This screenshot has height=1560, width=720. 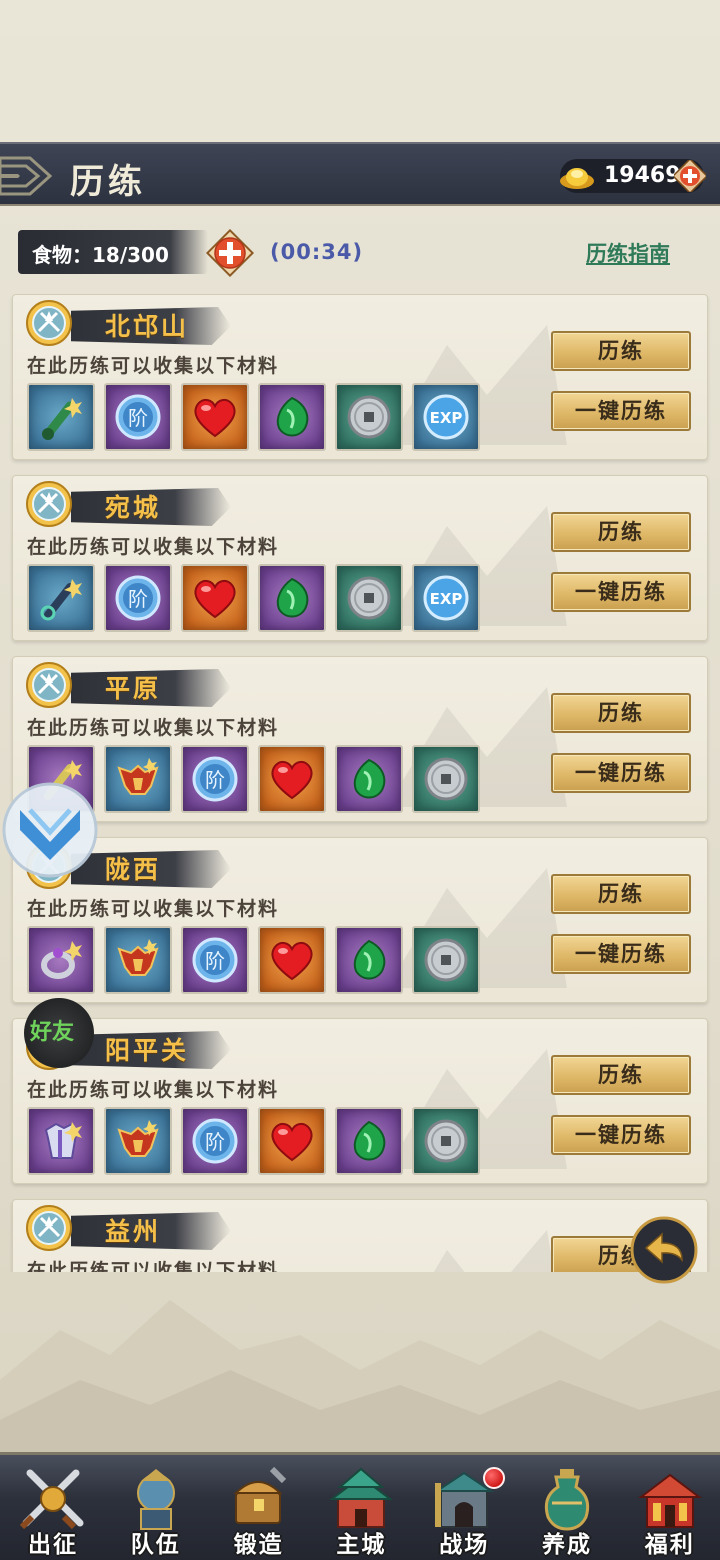 What do you see at coordinates (133, 1231) in the screenshot?
I see `location-name: 益州` at bounding box center [133, 1231].